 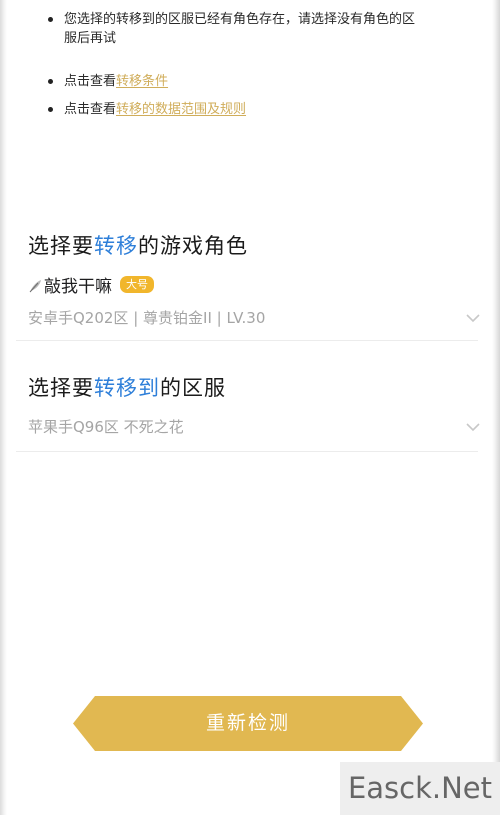 What do you see at coordinates (147, 318) in the screenshot?
I see `role-info: 安卓手Q202区 | 尊贵铂金II | LV.30` at bounding box center [147, 318].